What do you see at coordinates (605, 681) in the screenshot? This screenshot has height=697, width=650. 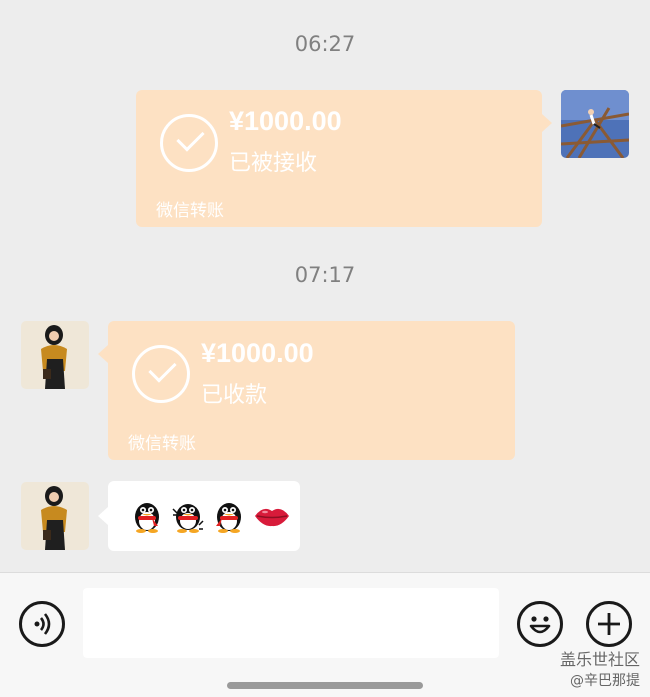 I see `watermark-author: @辛巴那提` at bounding box center [605, 681].